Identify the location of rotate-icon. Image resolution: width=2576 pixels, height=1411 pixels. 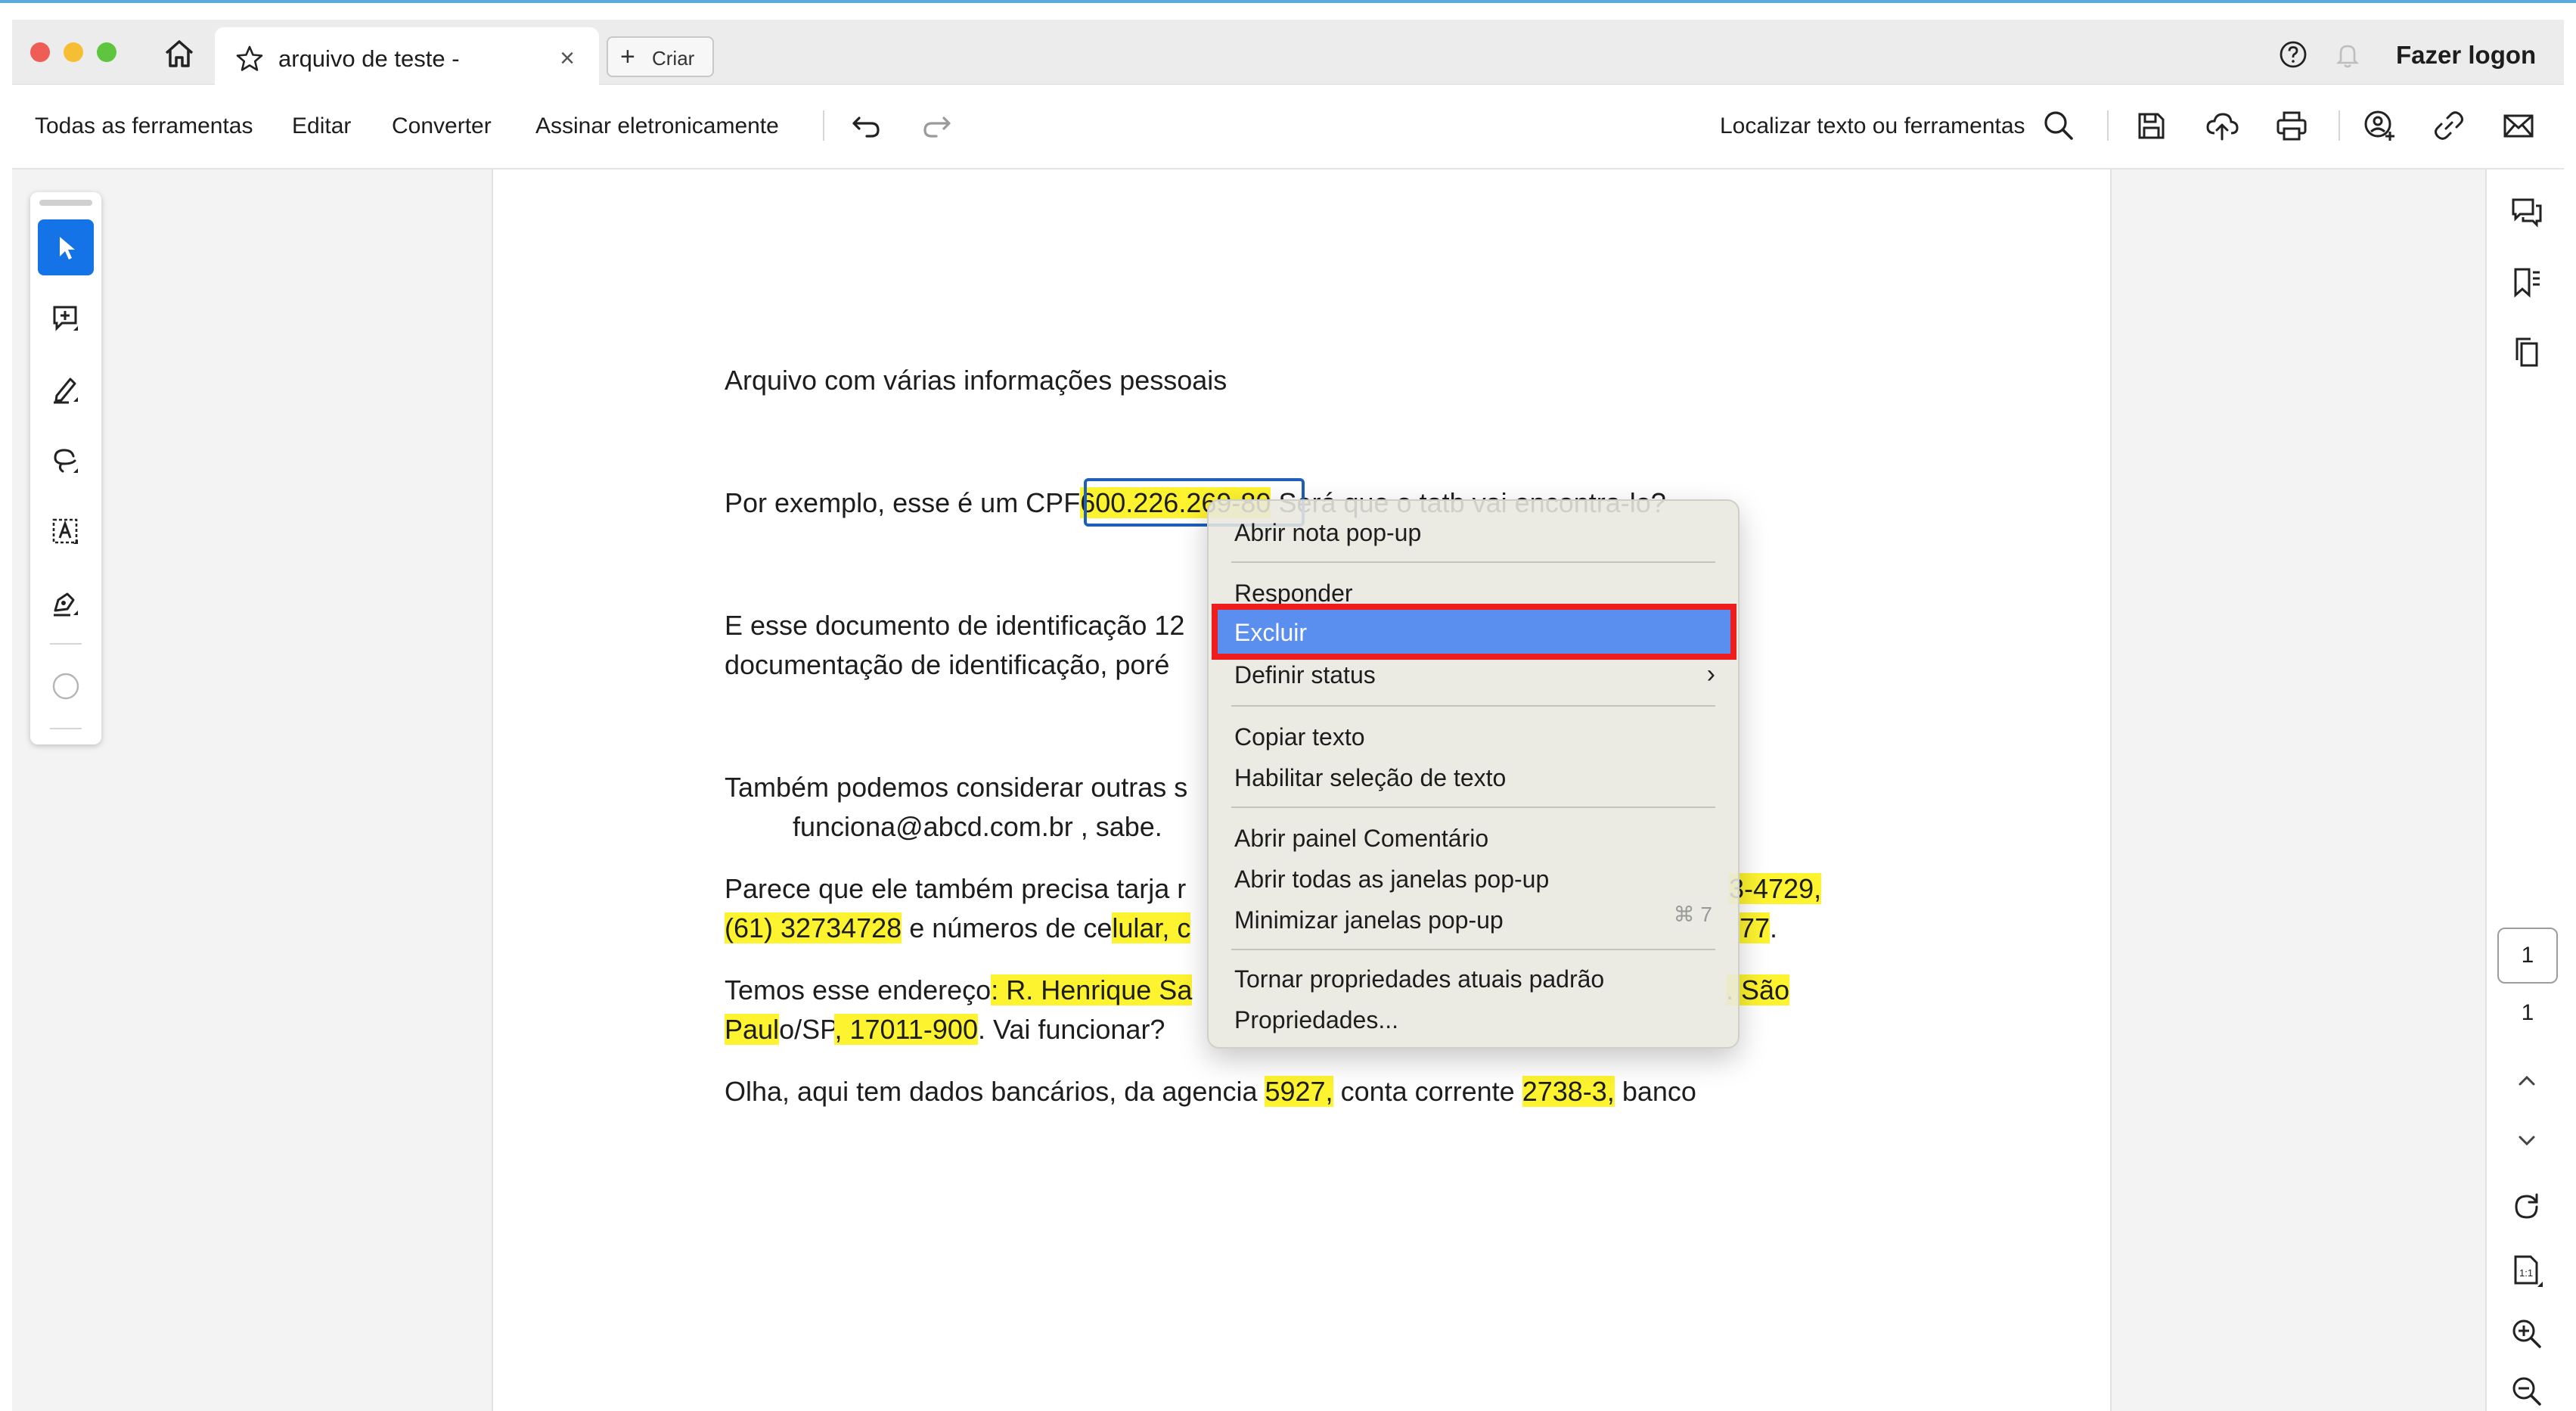
(2526, 1207).